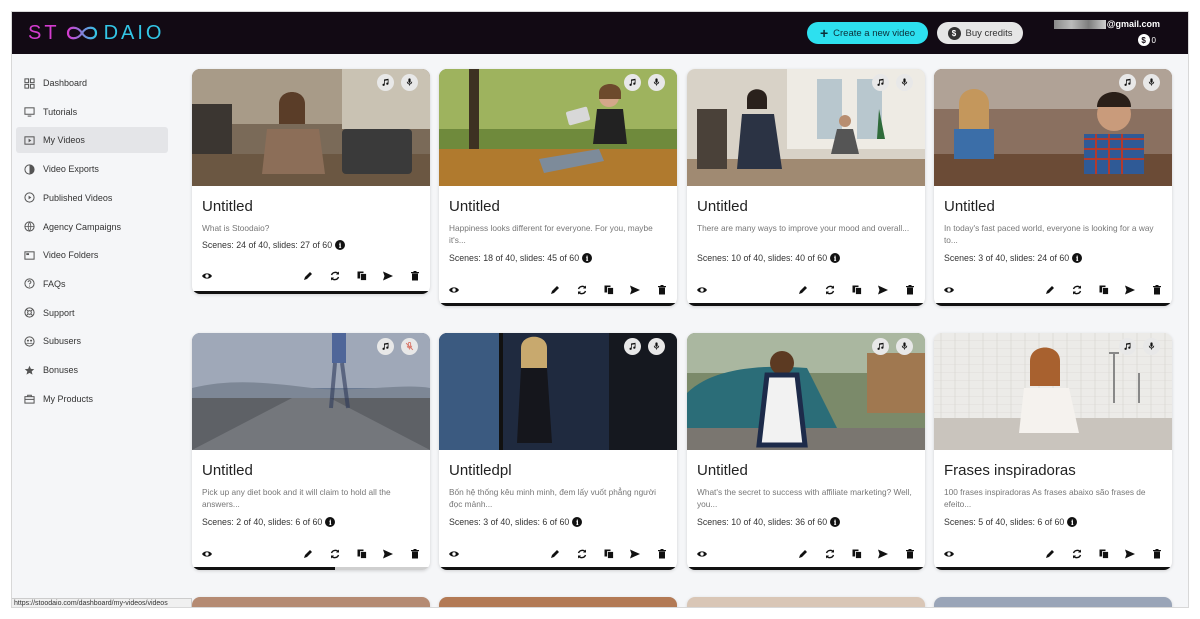 The height and width of the screenshot is (619, 1200). Describe the element at coordinates (92, 198) in the screenshot. I see `sidebar-item-published-videos: Published Videos` at that location.